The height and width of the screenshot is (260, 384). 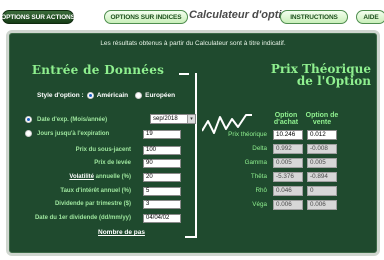 I want to click on col-vente-header: Option de vente, so click(x=322, y=119).